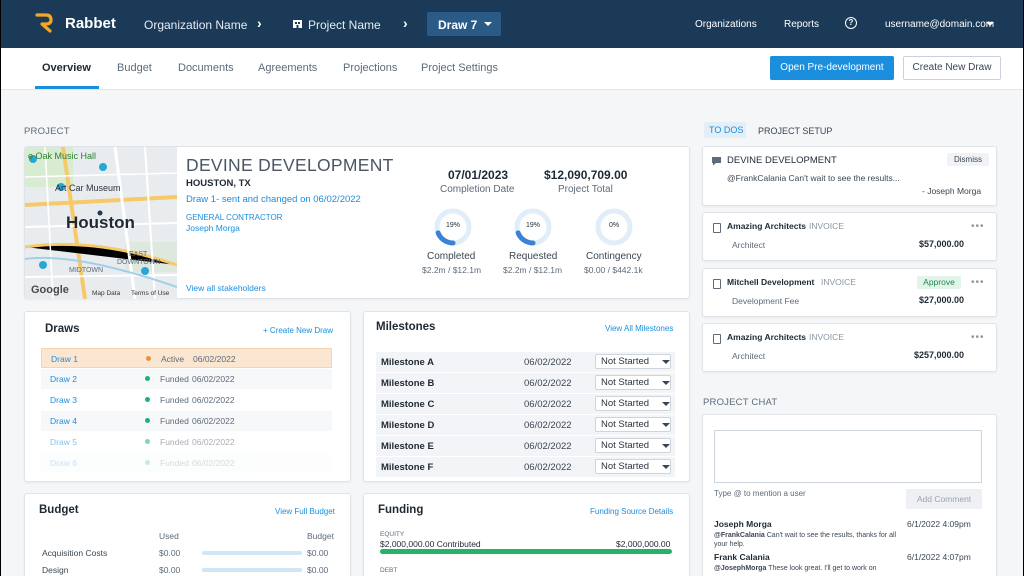 Image resolution: width=1024 pixels, height=576 pixels. I want to click on milestone-row: Milestone F 06/02/2022 Not Started, so click(525, 467).